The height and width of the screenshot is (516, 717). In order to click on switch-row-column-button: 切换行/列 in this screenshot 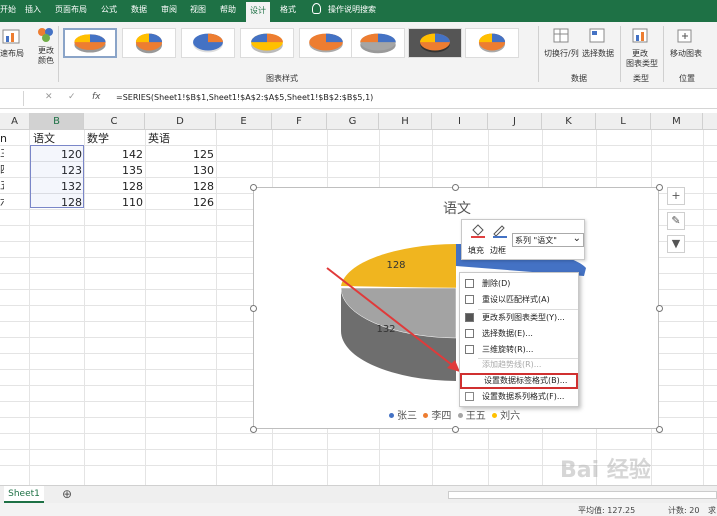, I will do `click(561, 54)`.